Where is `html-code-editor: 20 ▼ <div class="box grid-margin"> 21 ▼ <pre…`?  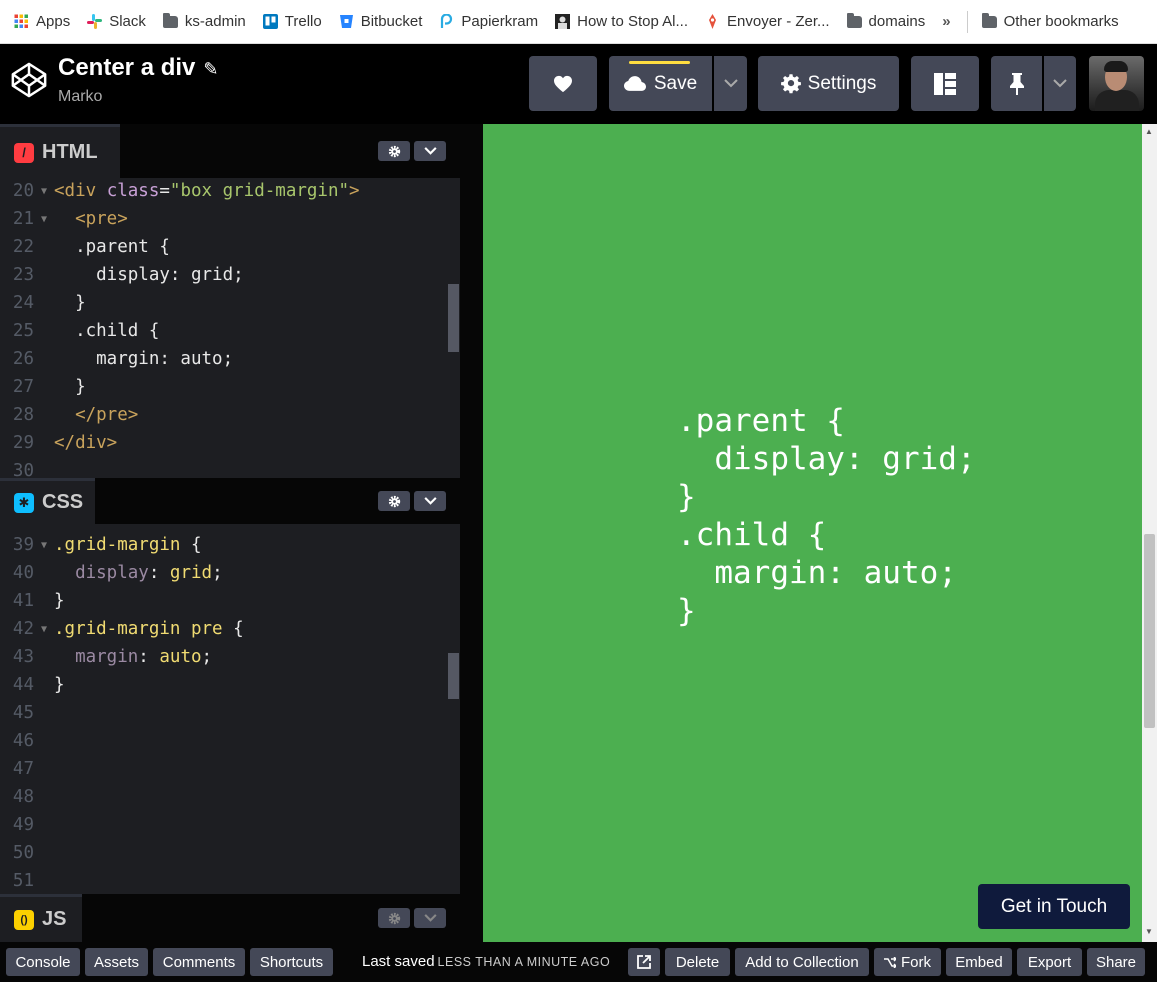 html-code-editor: 20 ▼ <div class="box grid-margin"> 21 ▼ <pre… is located at coordinates (230, 328).